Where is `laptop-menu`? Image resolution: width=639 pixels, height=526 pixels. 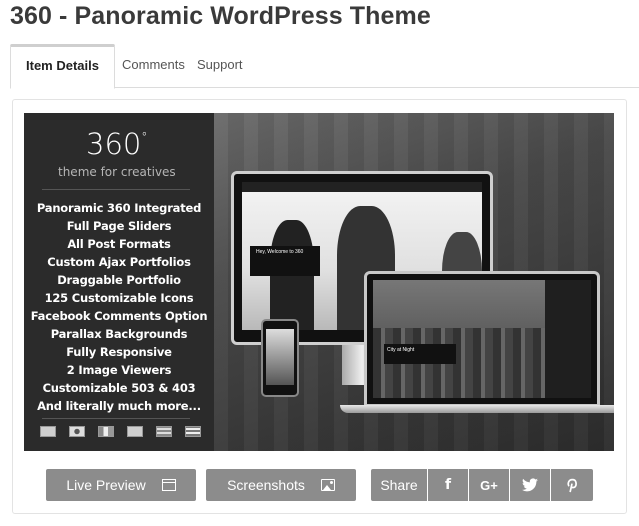 laptop-menu is located at coordinates (568, 339).